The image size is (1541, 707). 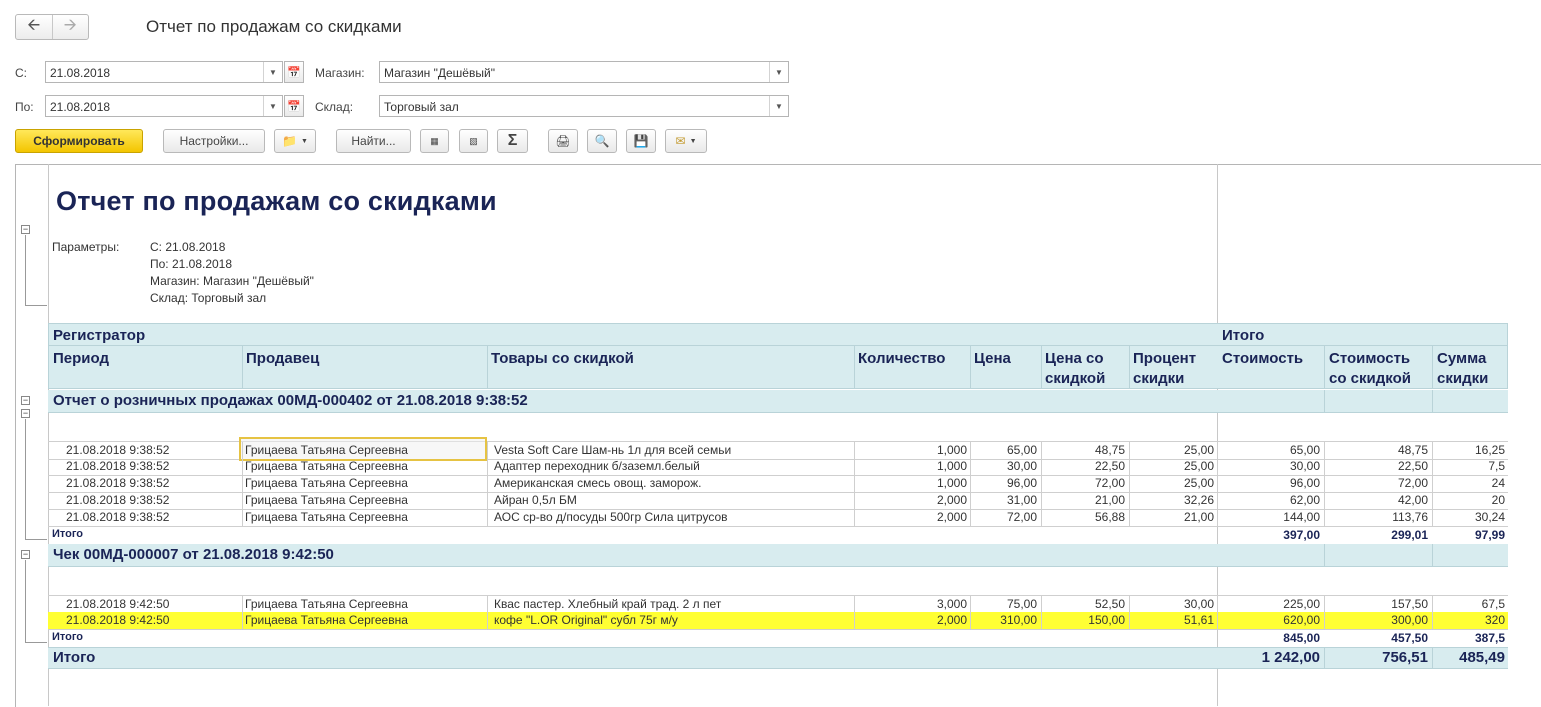 I want to click on arrow-left-icon: 🡨, so click(x=34, y=25).